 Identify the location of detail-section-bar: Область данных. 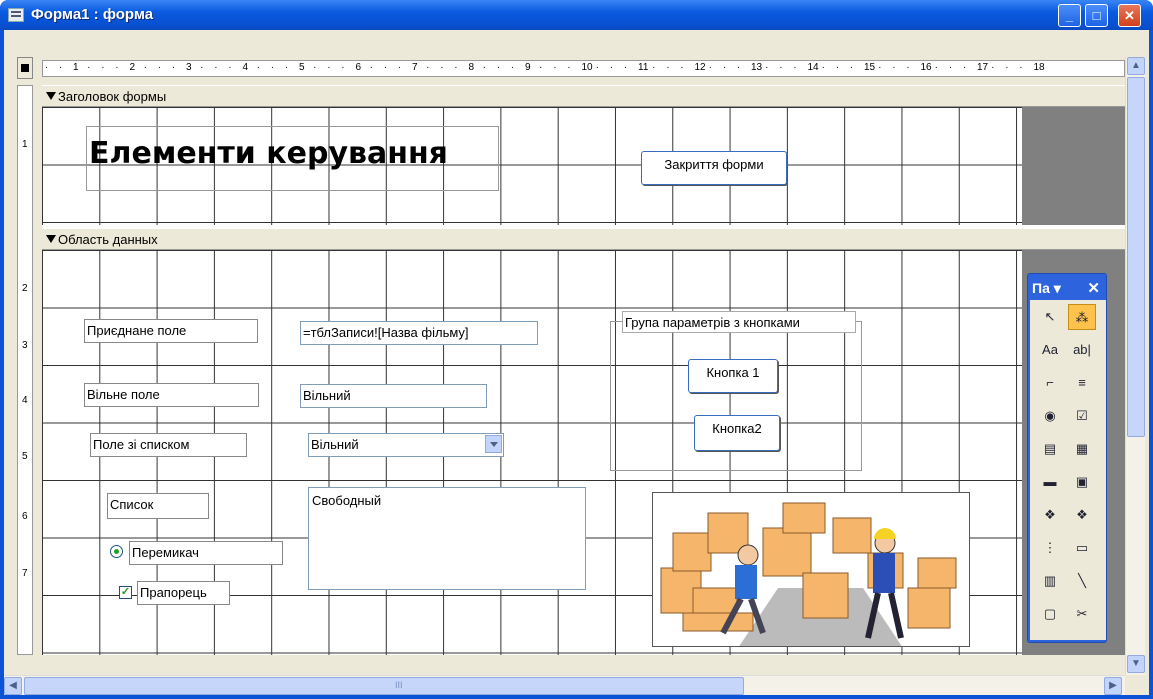
(583, 239).